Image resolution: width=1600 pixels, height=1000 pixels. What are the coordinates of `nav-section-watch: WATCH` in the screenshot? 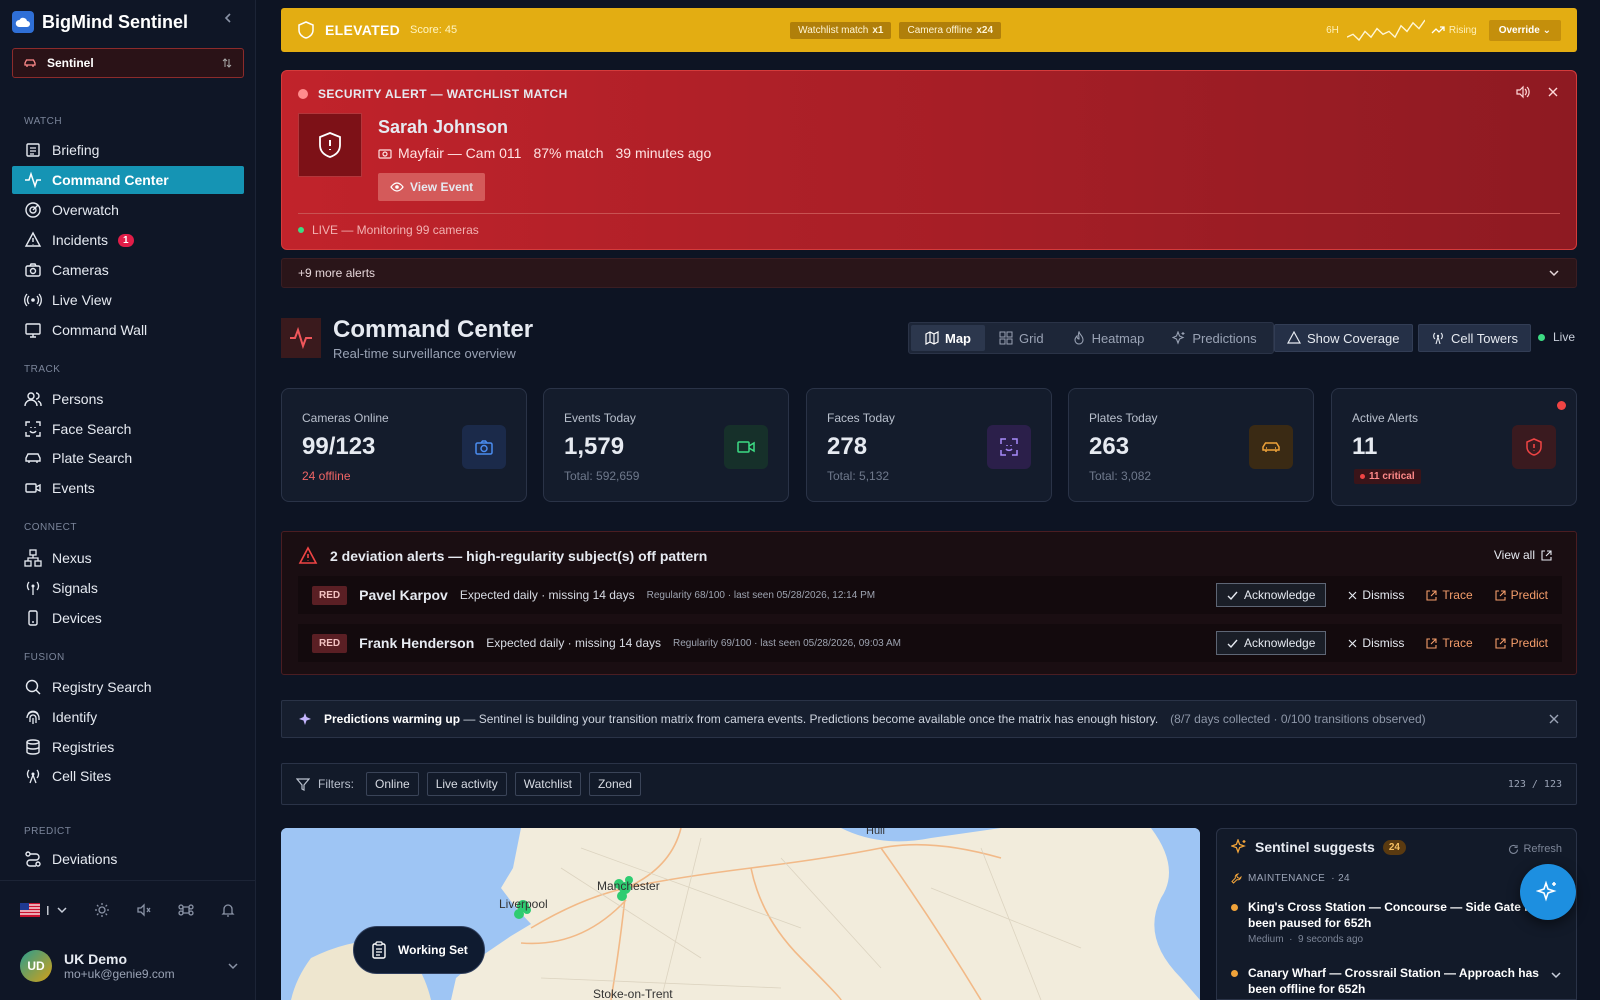 It's located at (43, 121).